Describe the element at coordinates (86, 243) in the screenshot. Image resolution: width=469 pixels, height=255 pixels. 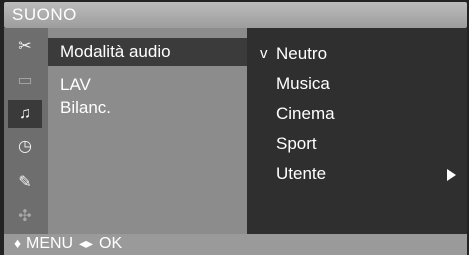
I see `leftright-arrow-icon: ◂▸` at that location.